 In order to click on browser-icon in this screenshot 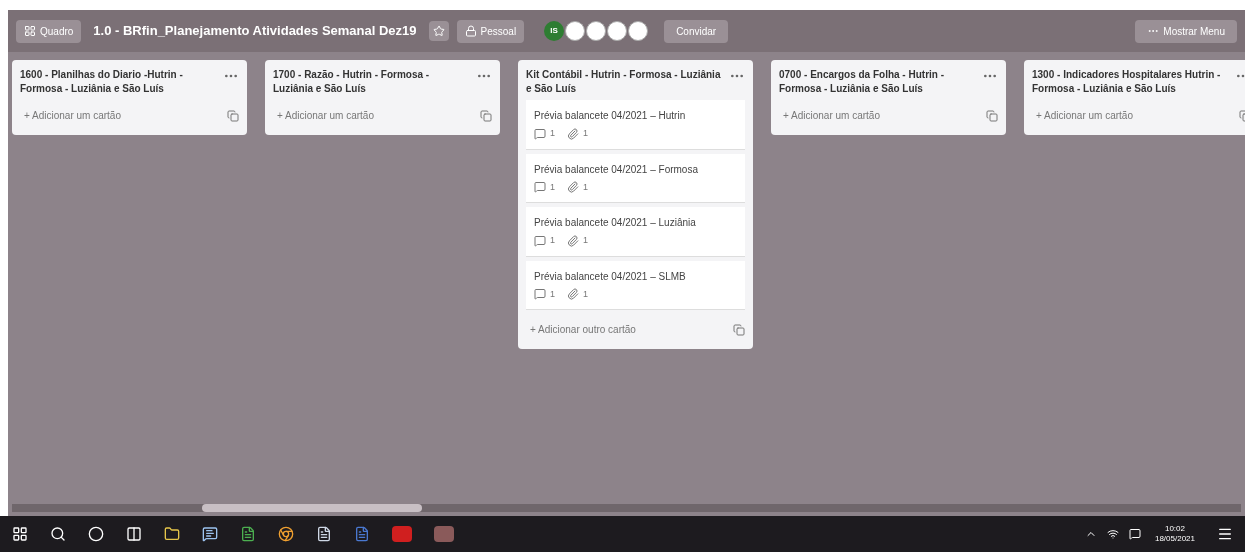, I will do `click(286, 534)`.